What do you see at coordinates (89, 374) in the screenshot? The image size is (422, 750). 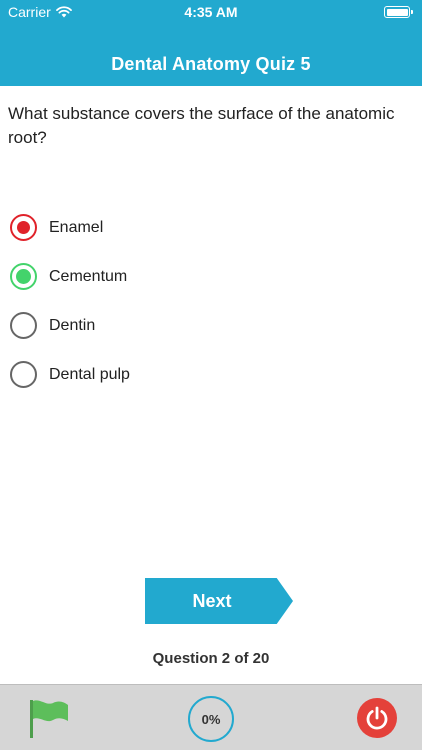 I see `option-label: Dental pulp` at bounding box center [89, 374].